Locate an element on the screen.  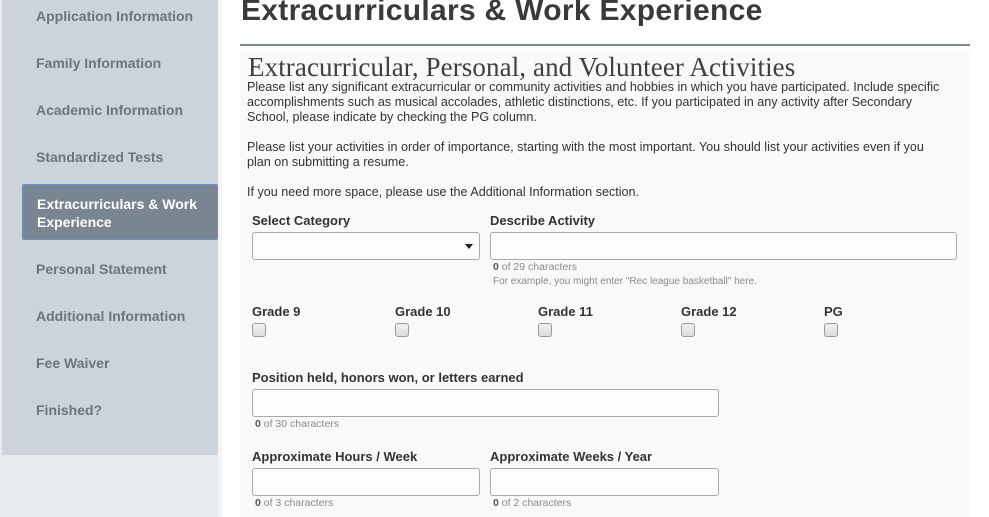
grade-11-label: Grade 11 is located at coordinates (565, 311).